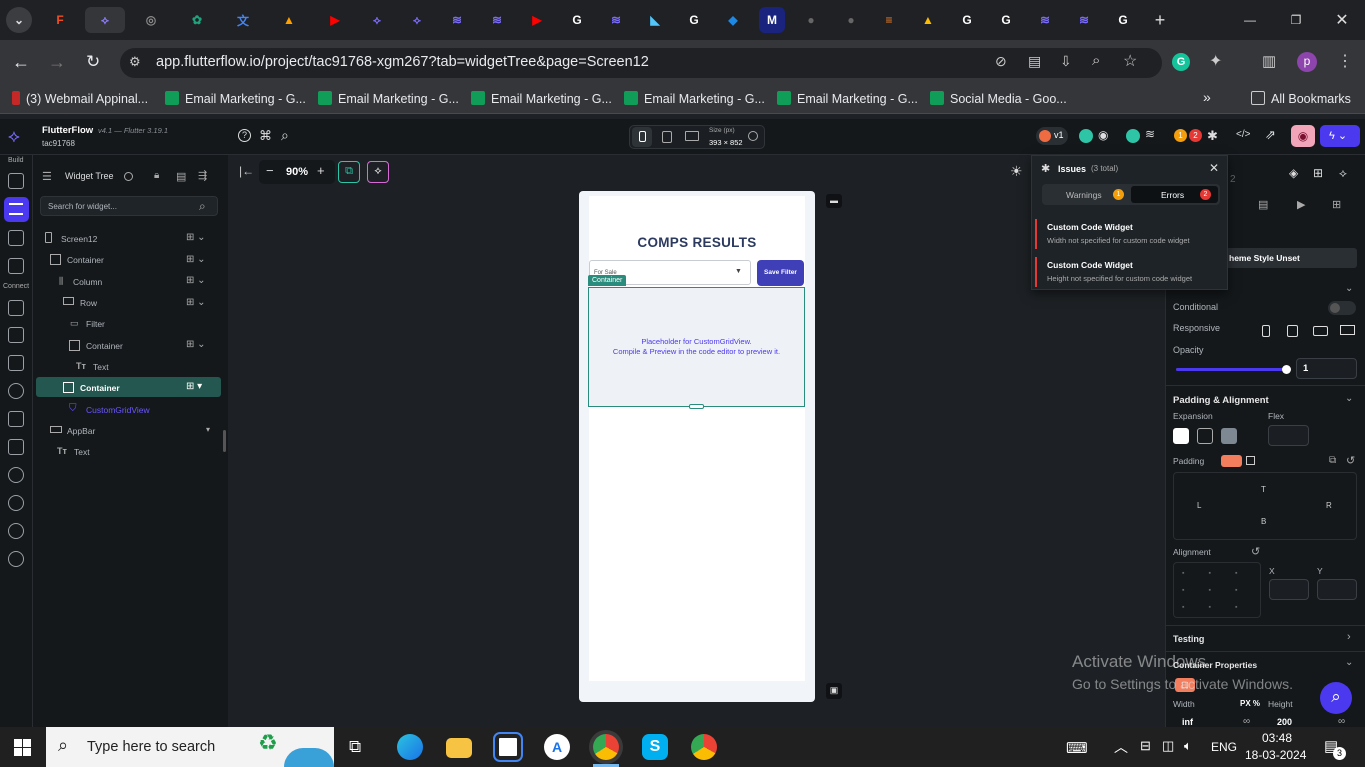  I want to click on minimize-icon: —, so click(1250, 20).